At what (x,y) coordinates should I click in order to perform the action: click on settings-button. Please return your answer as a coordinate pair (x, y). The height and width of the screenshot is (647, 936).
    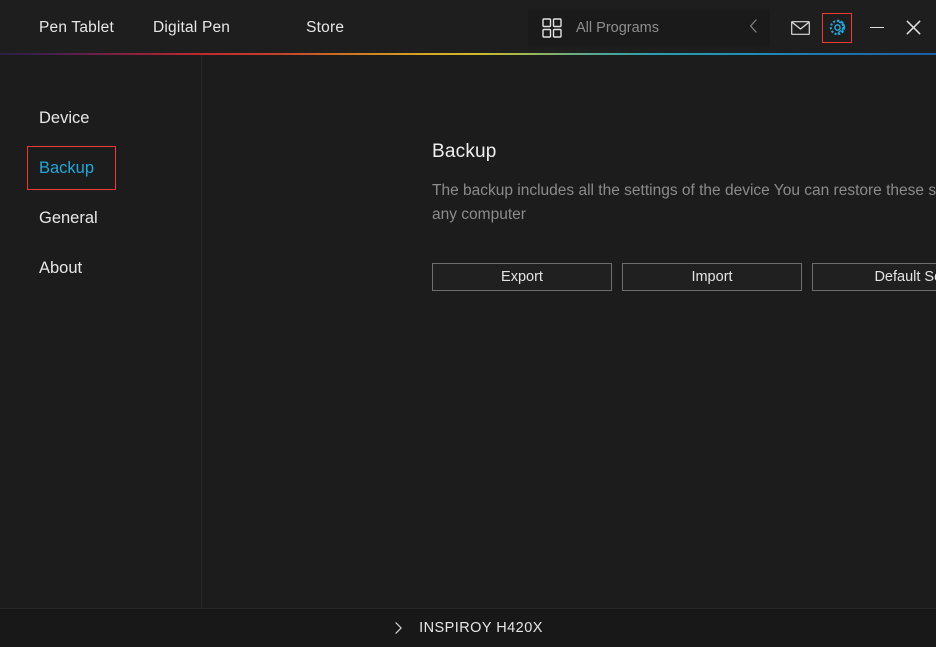
    Looking at the image, I should click on (837, 27).